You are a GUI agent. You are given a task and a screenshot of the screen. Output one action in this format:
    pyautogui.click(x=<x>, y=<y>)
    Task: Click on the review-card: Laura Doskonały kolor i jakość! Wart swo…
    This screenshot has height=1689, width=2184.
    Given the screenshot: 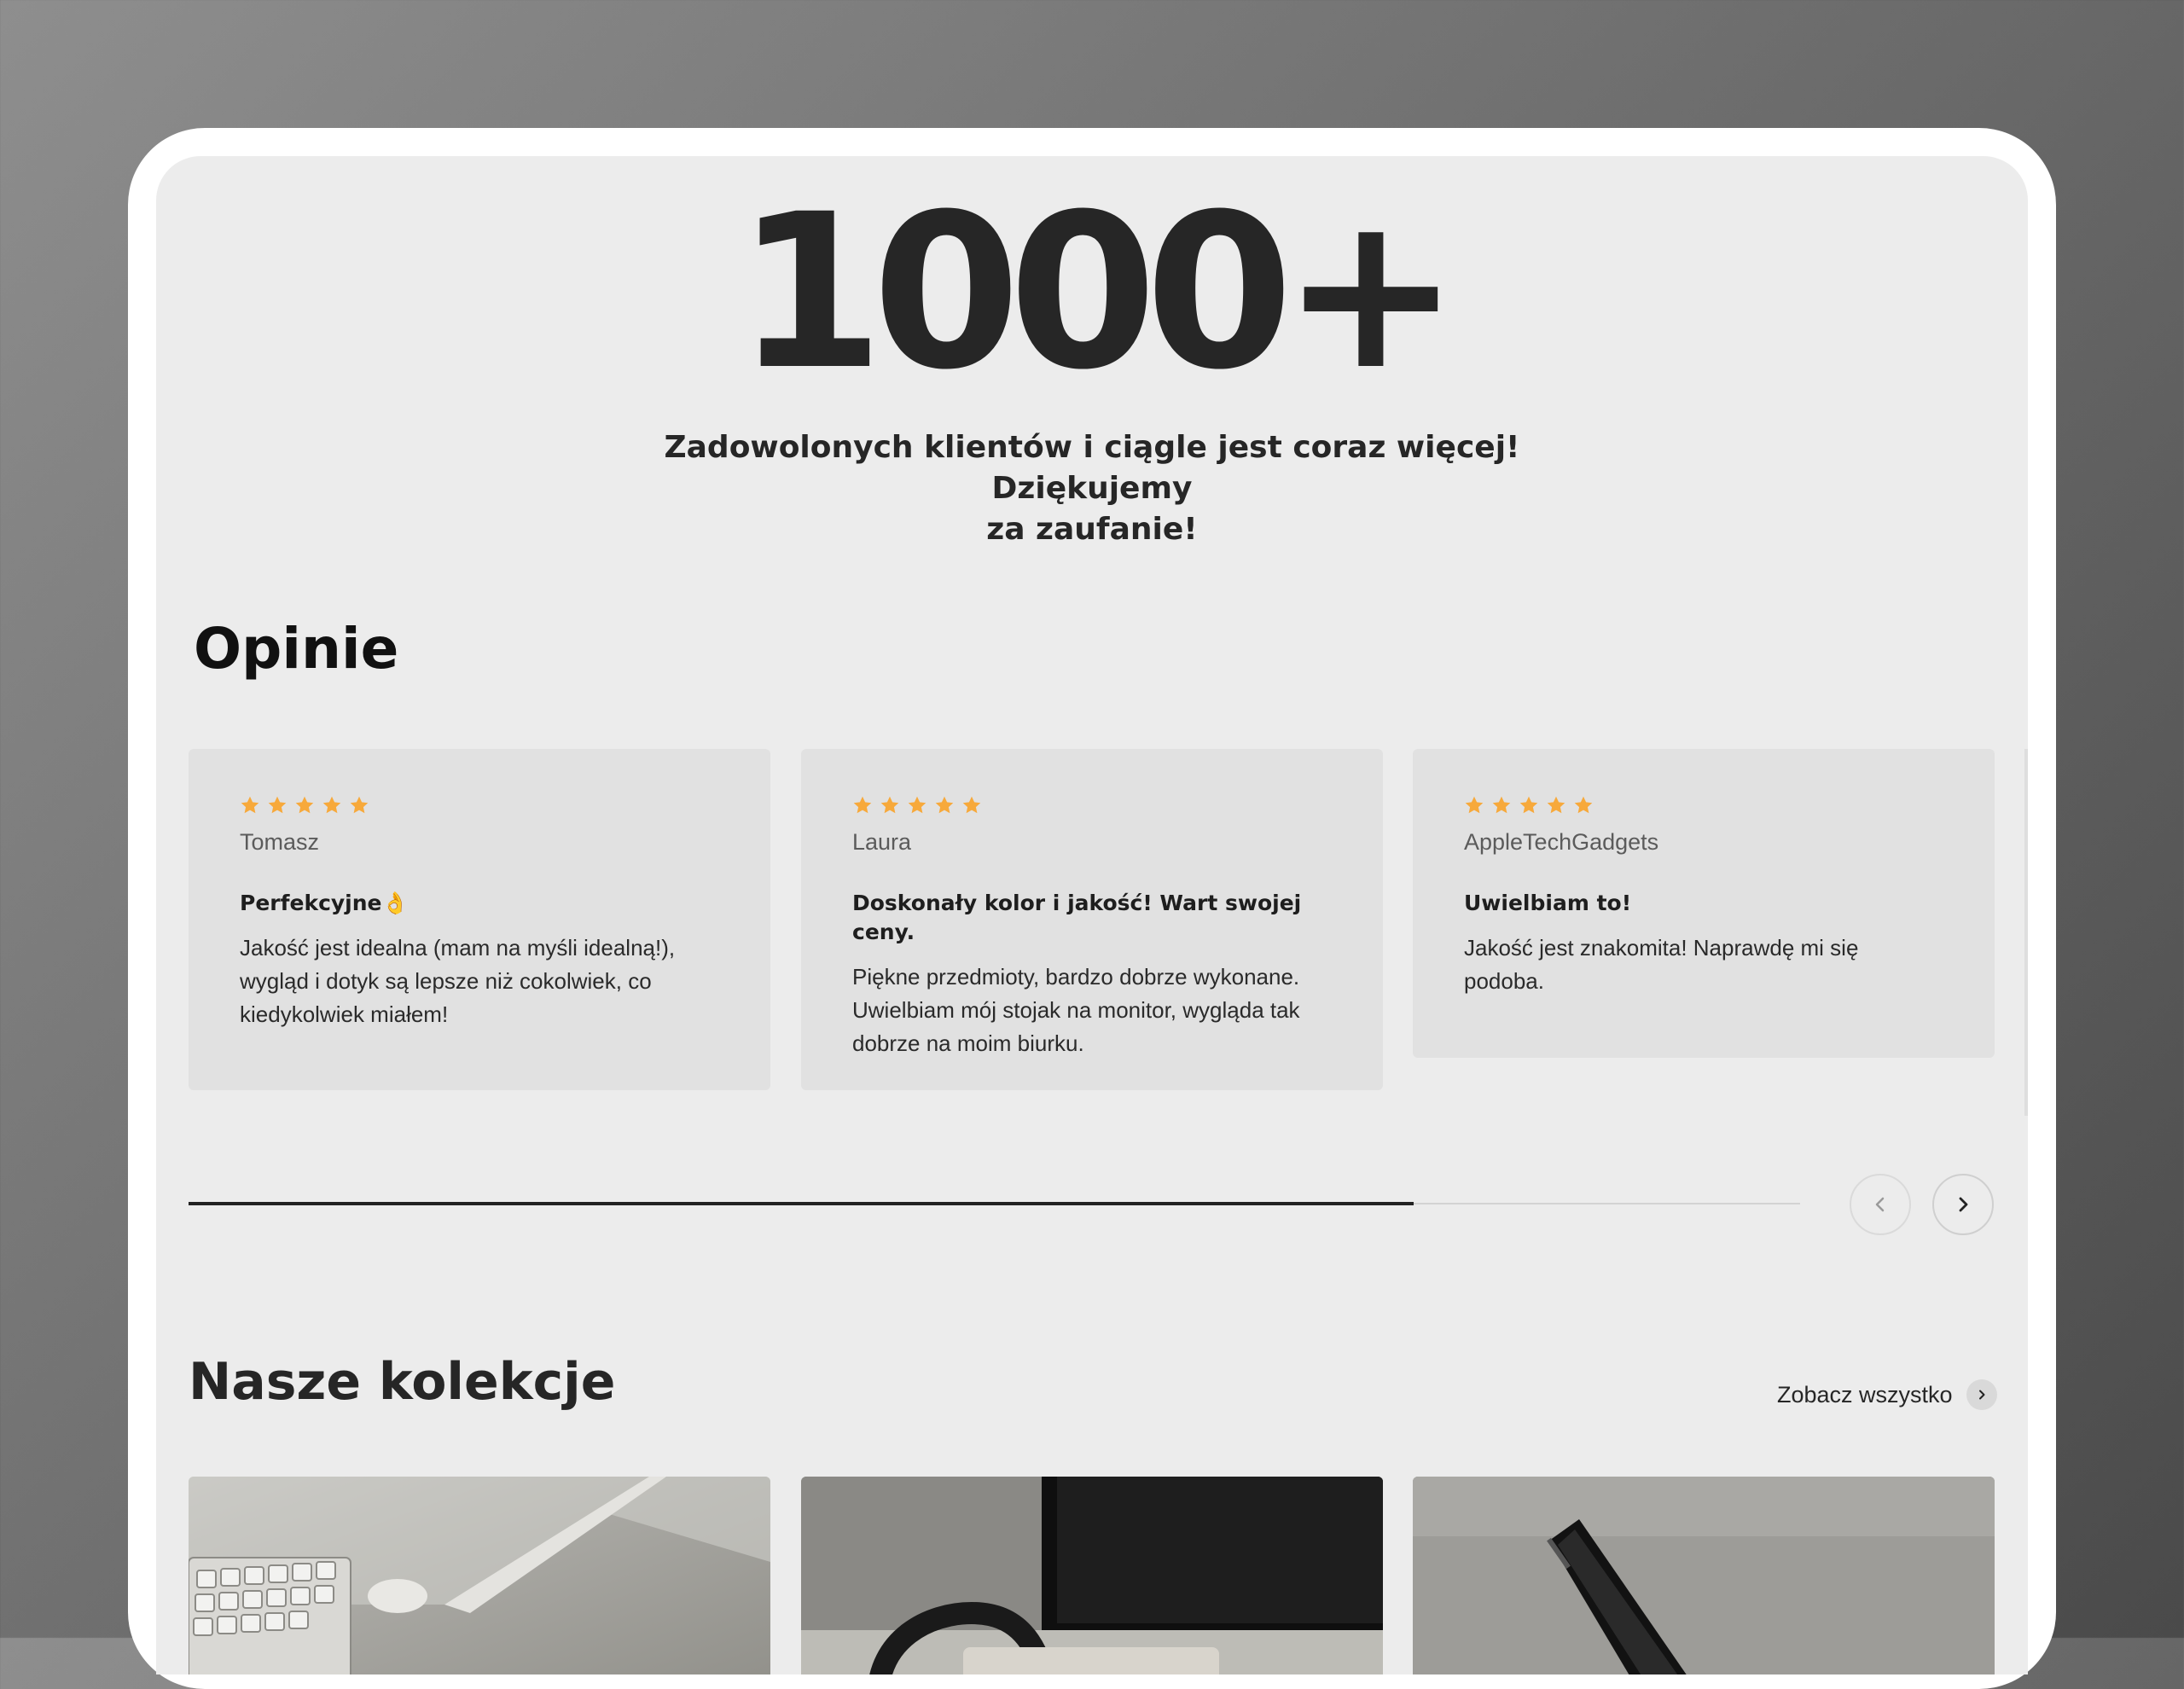 What is the action you would take?
    pyautogui.click(x=1092, y=920)
    